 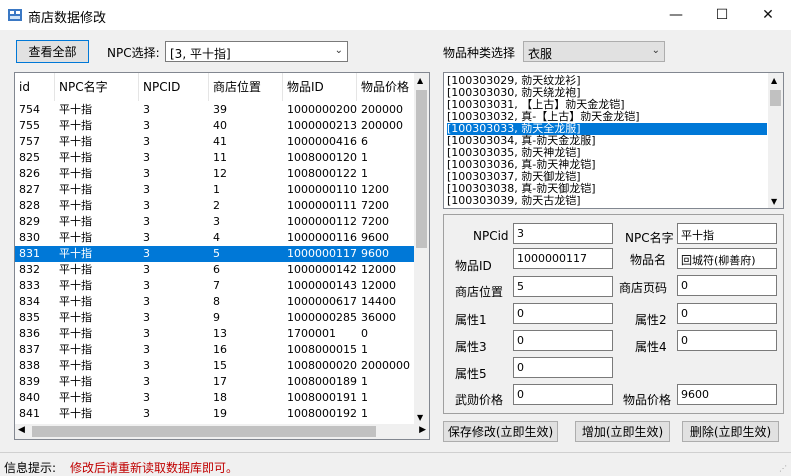 What do you see at coordinates (215, 270) in the screenshot?
I see `table-row: 832 平十指 3 6 1000000142 12000` at bounding box center [215, 270].